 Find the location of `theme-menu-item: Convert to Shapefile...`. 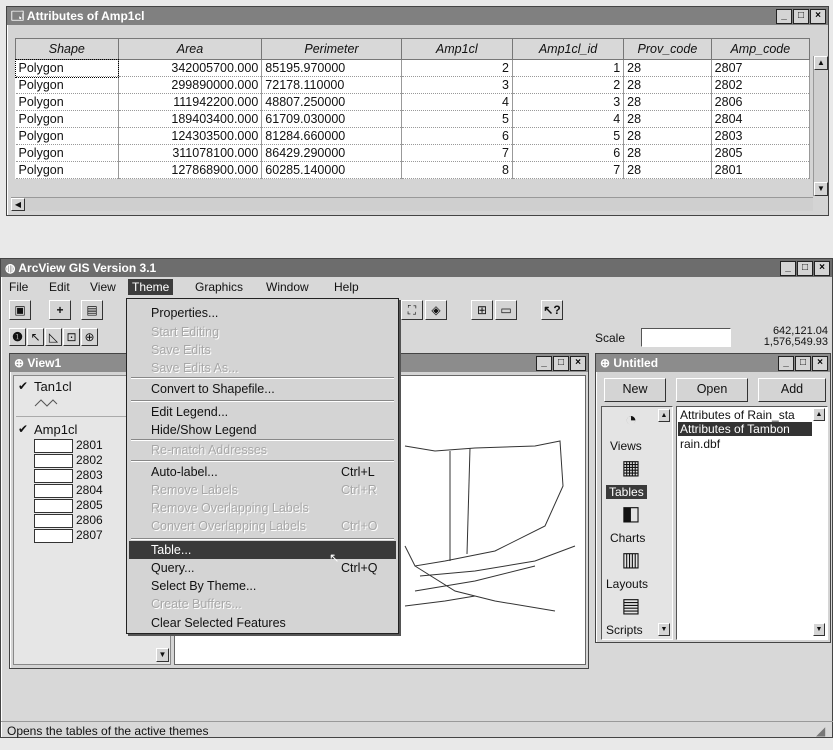

theme-menu-item: Convert to Shapefile... is located at coordinates (262, 389).